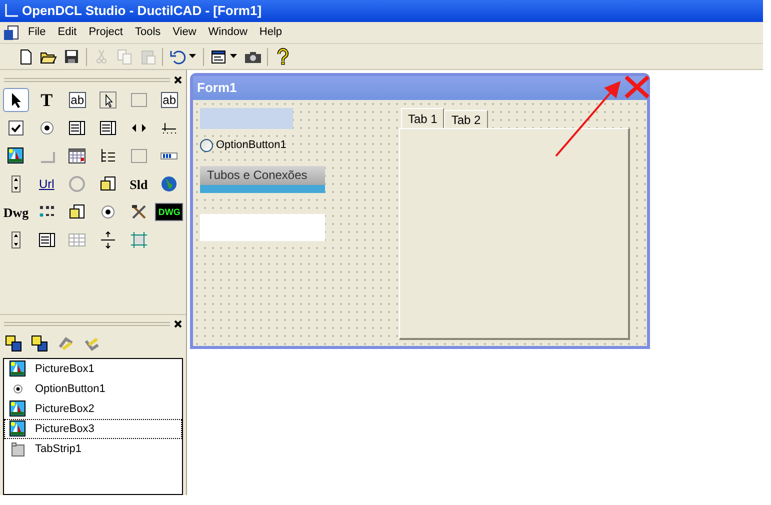 This screenshot has height=505, width=771. I want to click on pointer-icon, so click(107, 100).